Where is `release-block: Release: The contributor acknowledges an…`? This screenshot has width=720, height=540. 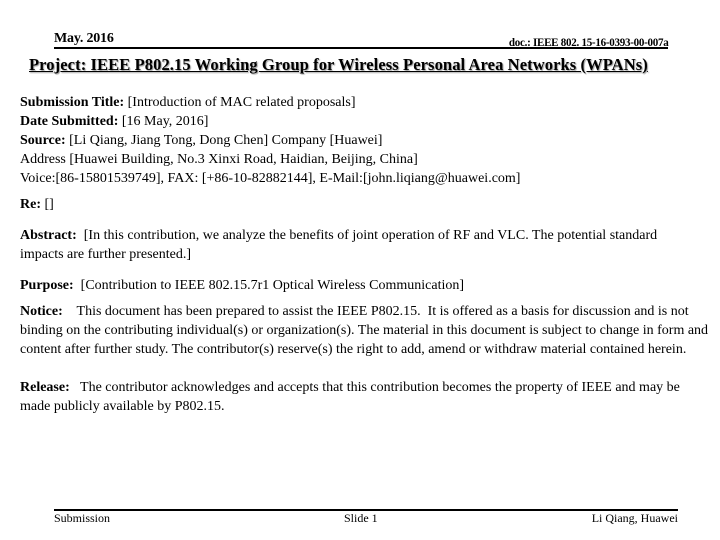 release-block: Release: The contributor acknowledges an… is located at coordinates (365, 397).